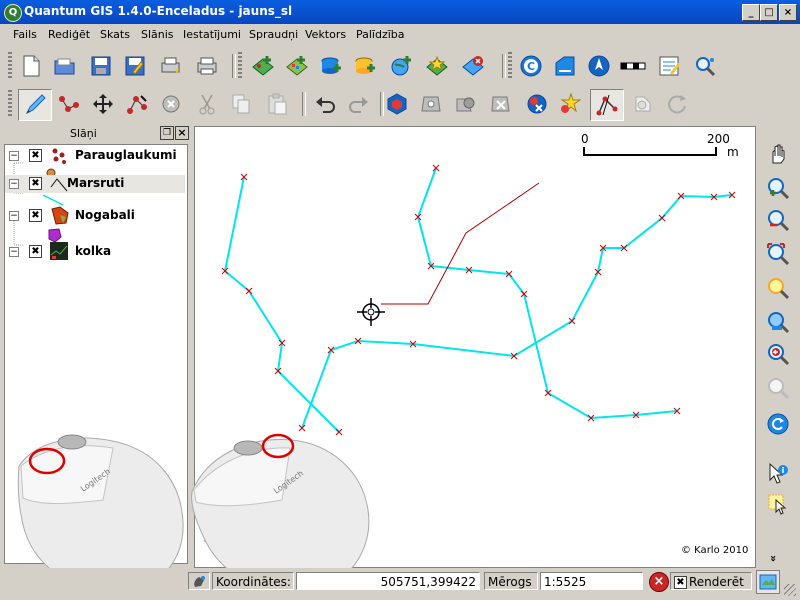  I want to click on add-spatialite-layer-icon, so click(365, 66).